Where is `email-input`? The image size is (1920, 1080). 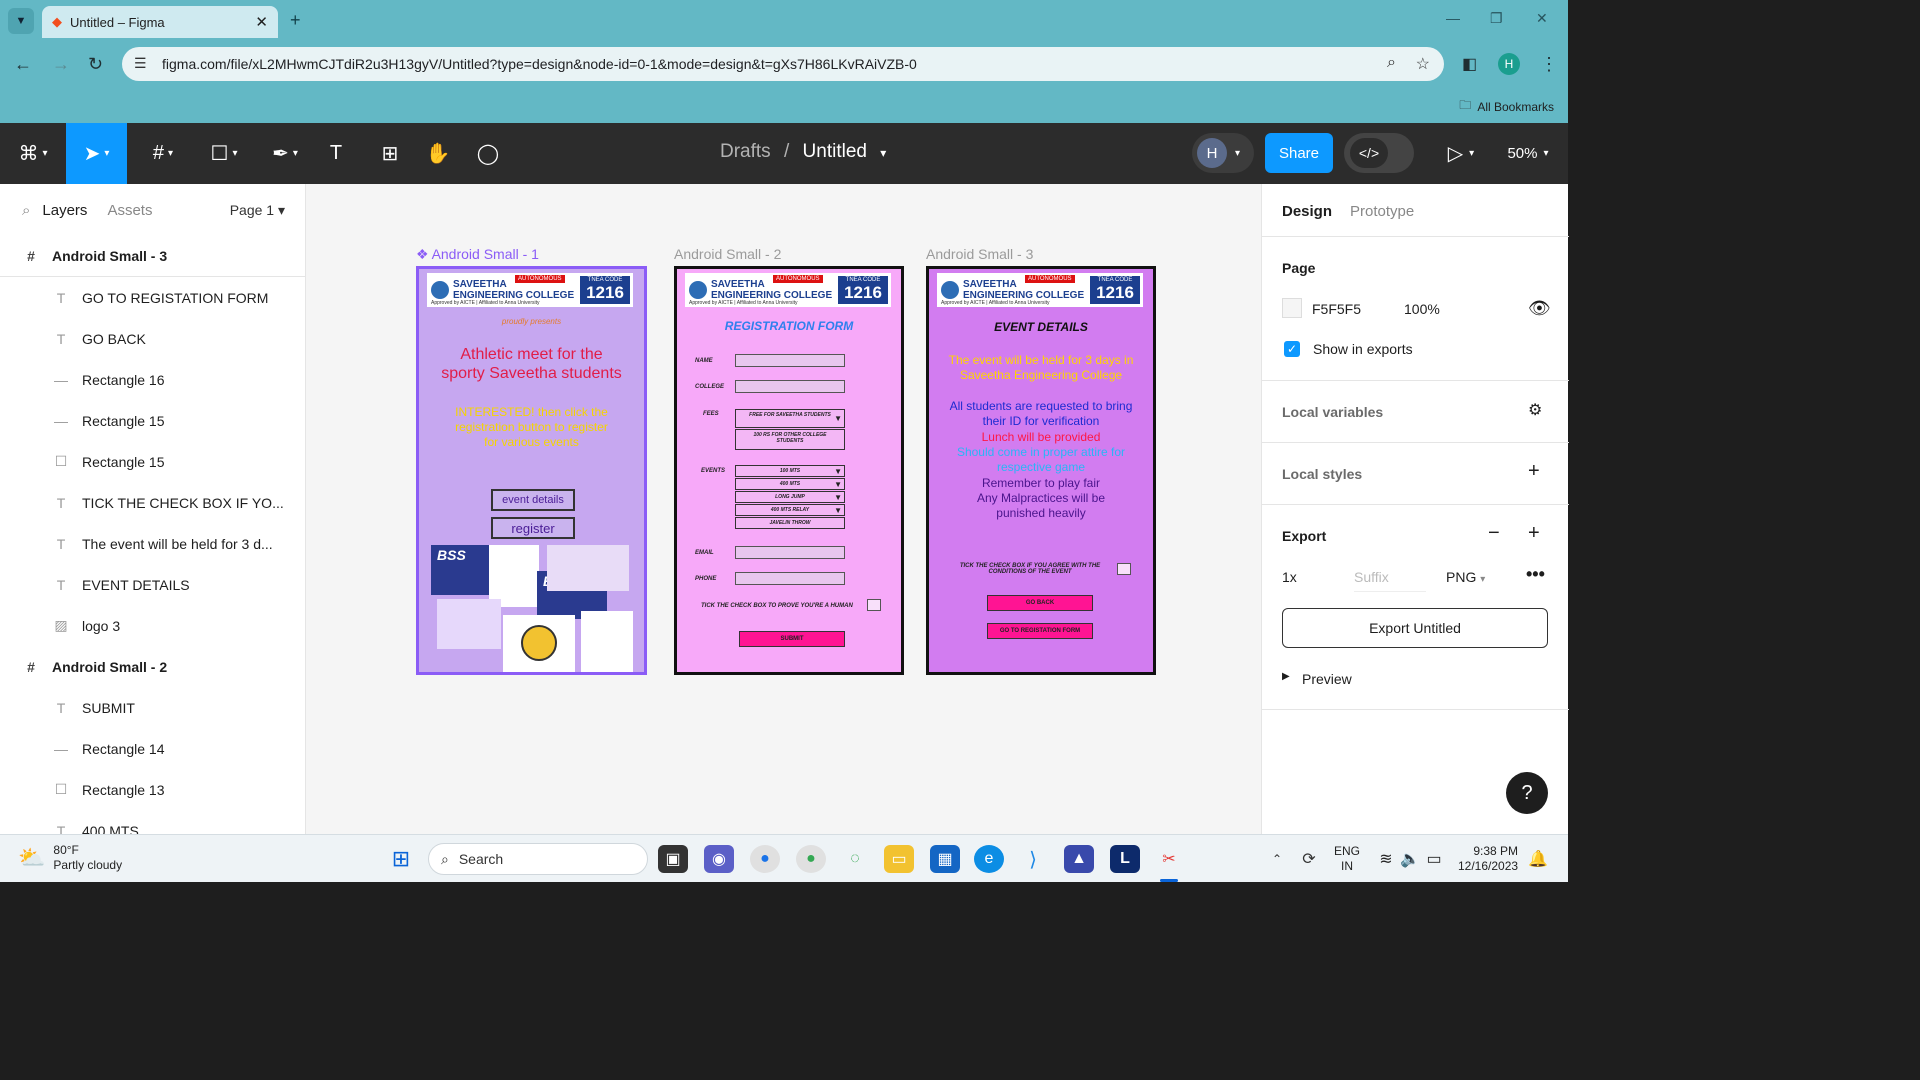
email-input is located at coordinates (790, 552).